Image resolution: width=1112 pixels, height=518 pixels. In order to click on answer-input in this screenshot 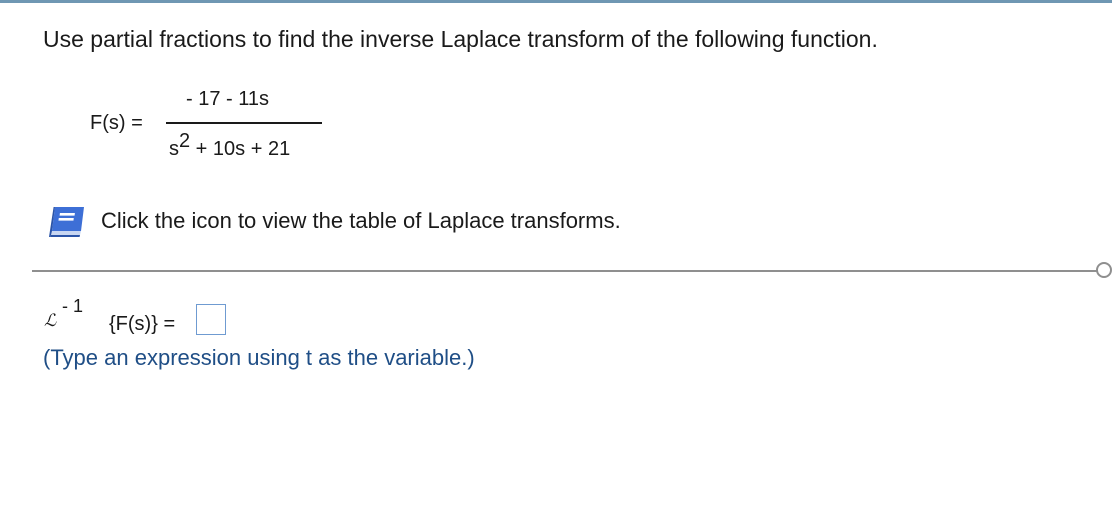, I will do `click(211, 319)`.